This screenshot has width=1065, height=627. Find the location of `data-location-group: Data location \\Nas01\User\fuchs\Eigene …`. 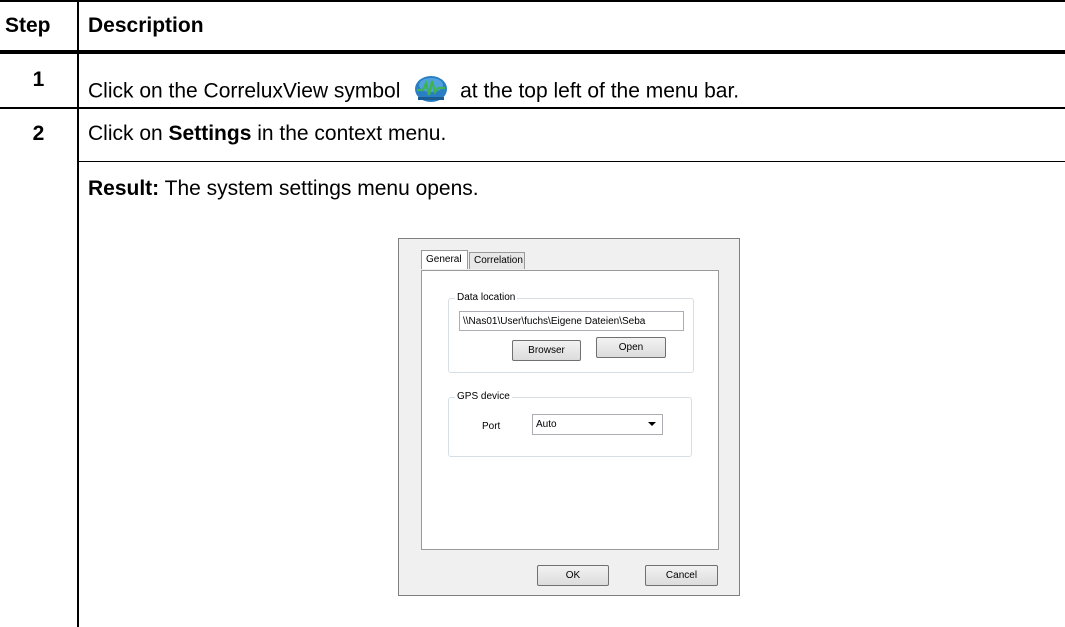

data-location-group: Data location \\Nas01\User\fuchs\Eigene … is located at coordinates (571, 332).